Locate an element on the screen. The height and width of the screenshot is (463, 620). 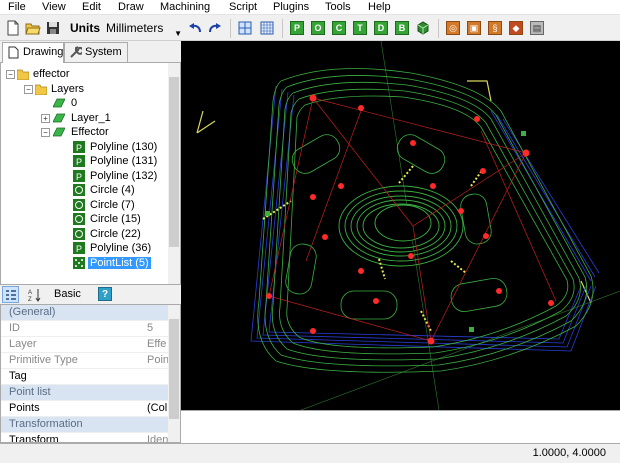
property-scrollbar is located at coordinates (174, 373).